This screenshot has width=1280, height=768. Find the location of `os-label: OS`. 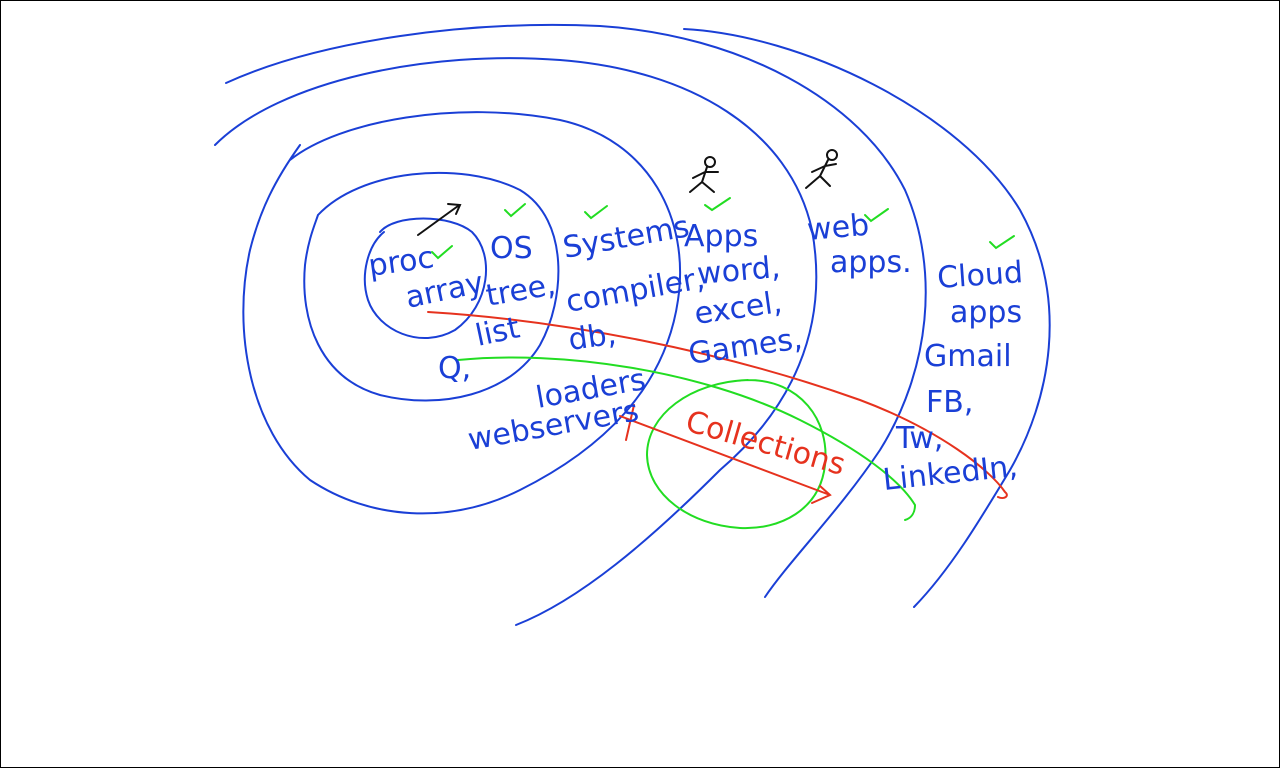

os-label: OS is located at coordinates (511, 248).